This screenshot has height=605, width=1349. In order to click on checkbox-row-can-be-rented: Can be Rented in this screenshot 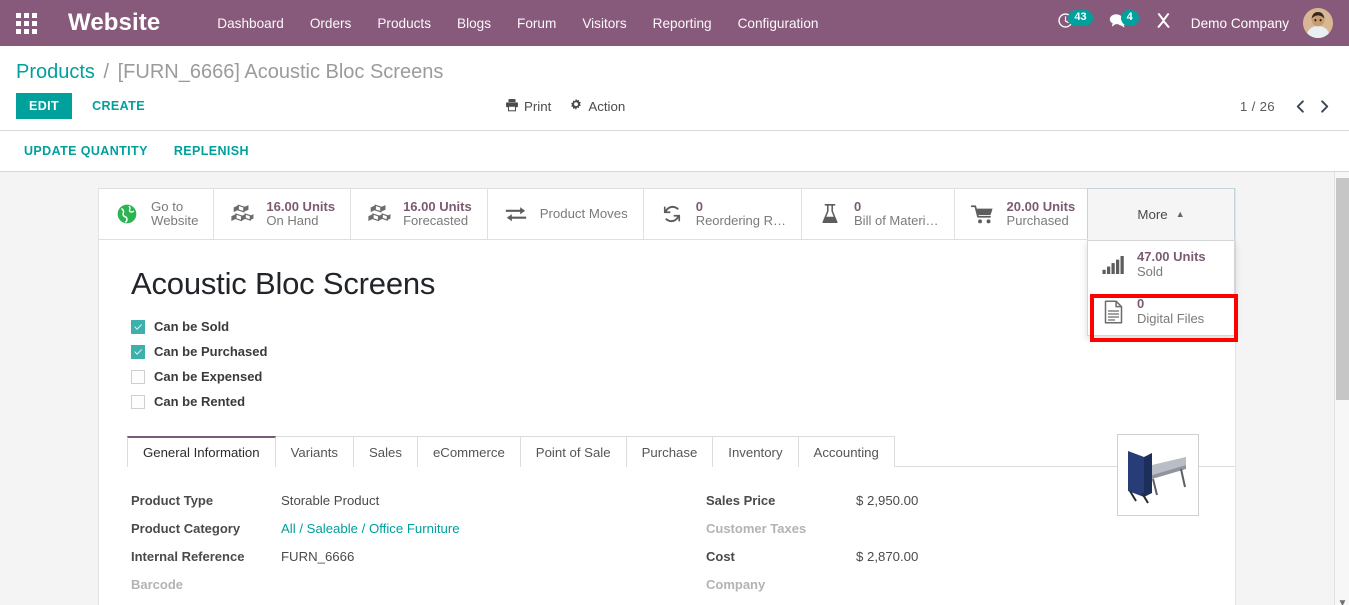, I will do `click(683, 401)`.